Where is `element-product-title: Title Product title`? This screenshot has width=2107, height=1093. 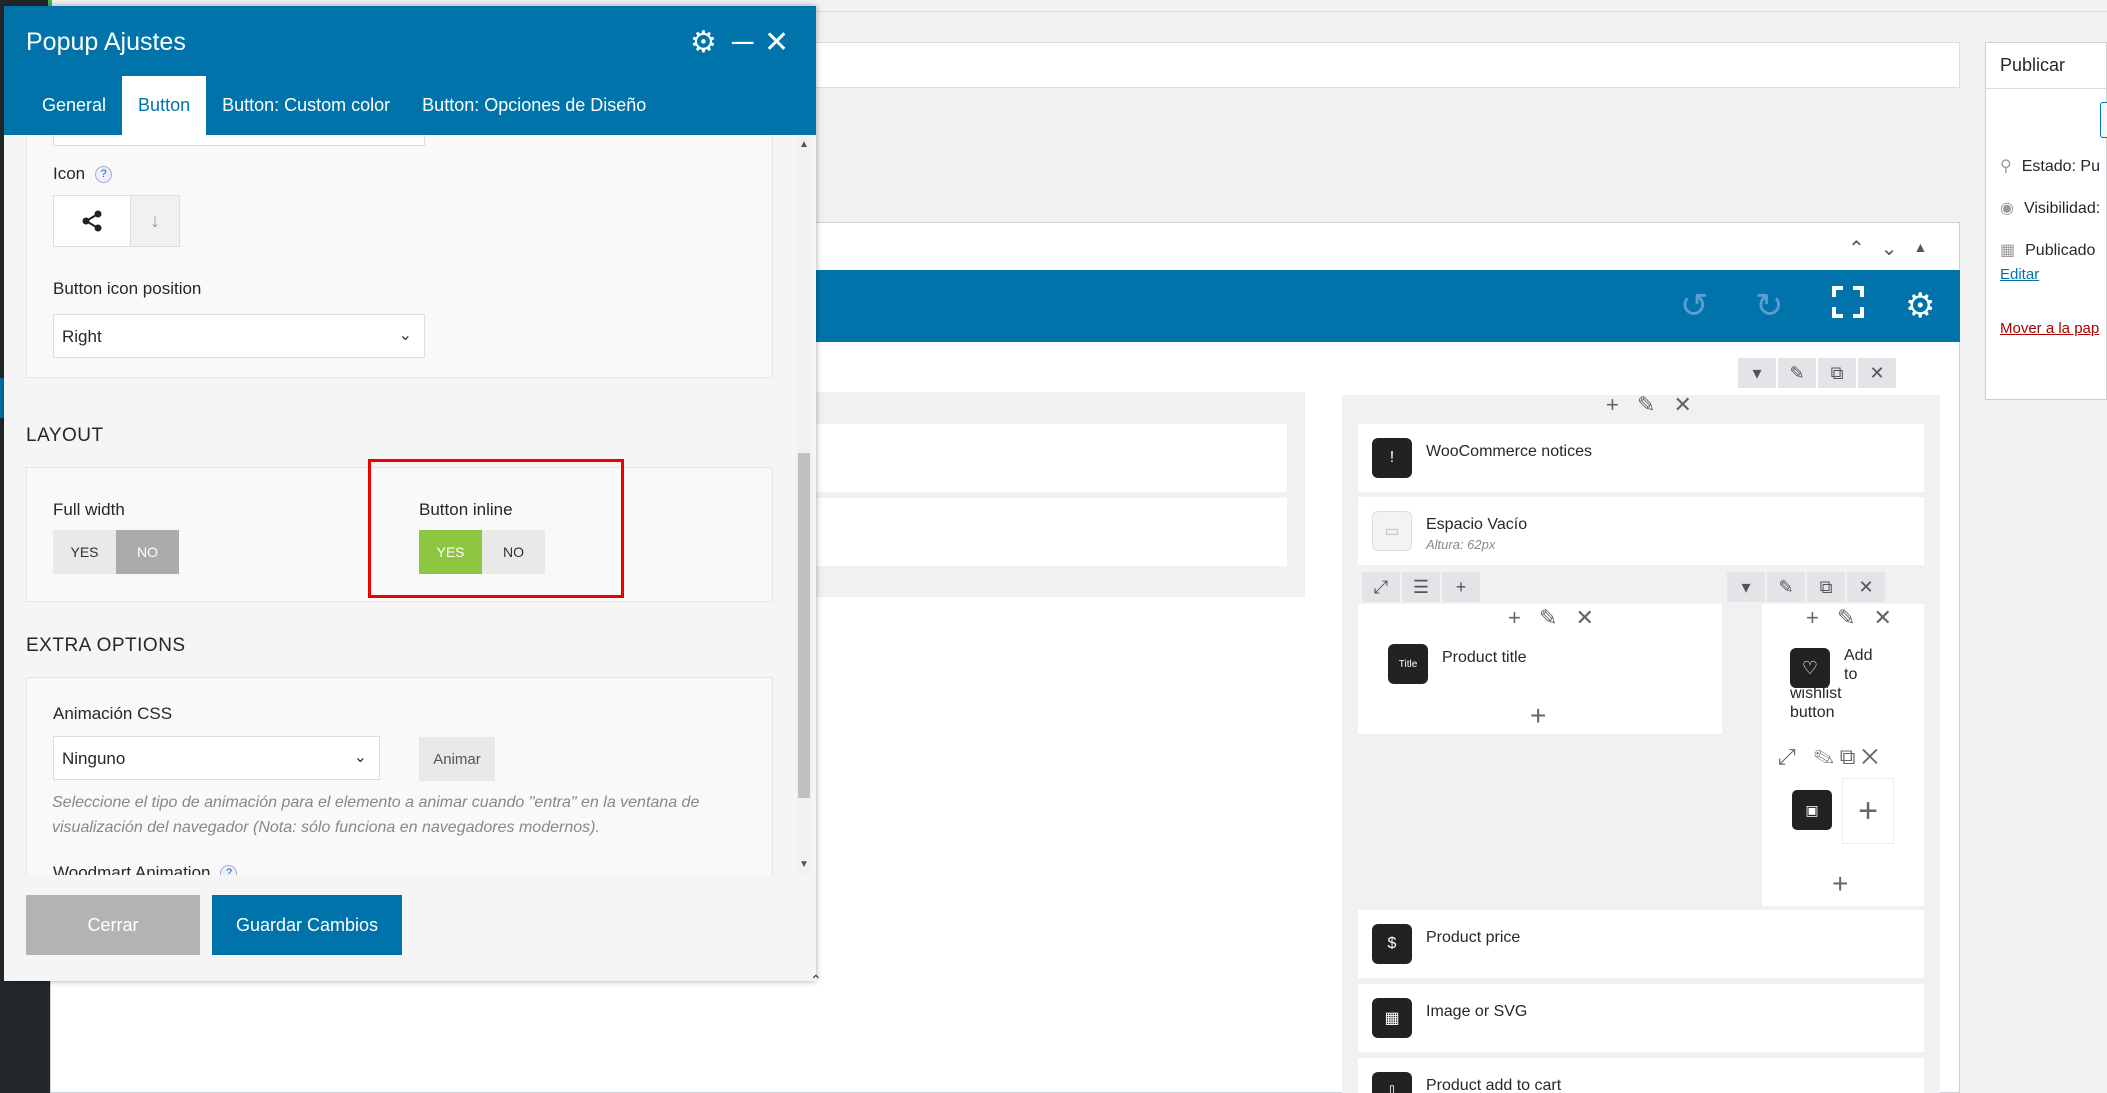
element-product-title: Title Product title is located at coordinates (1534, 664).